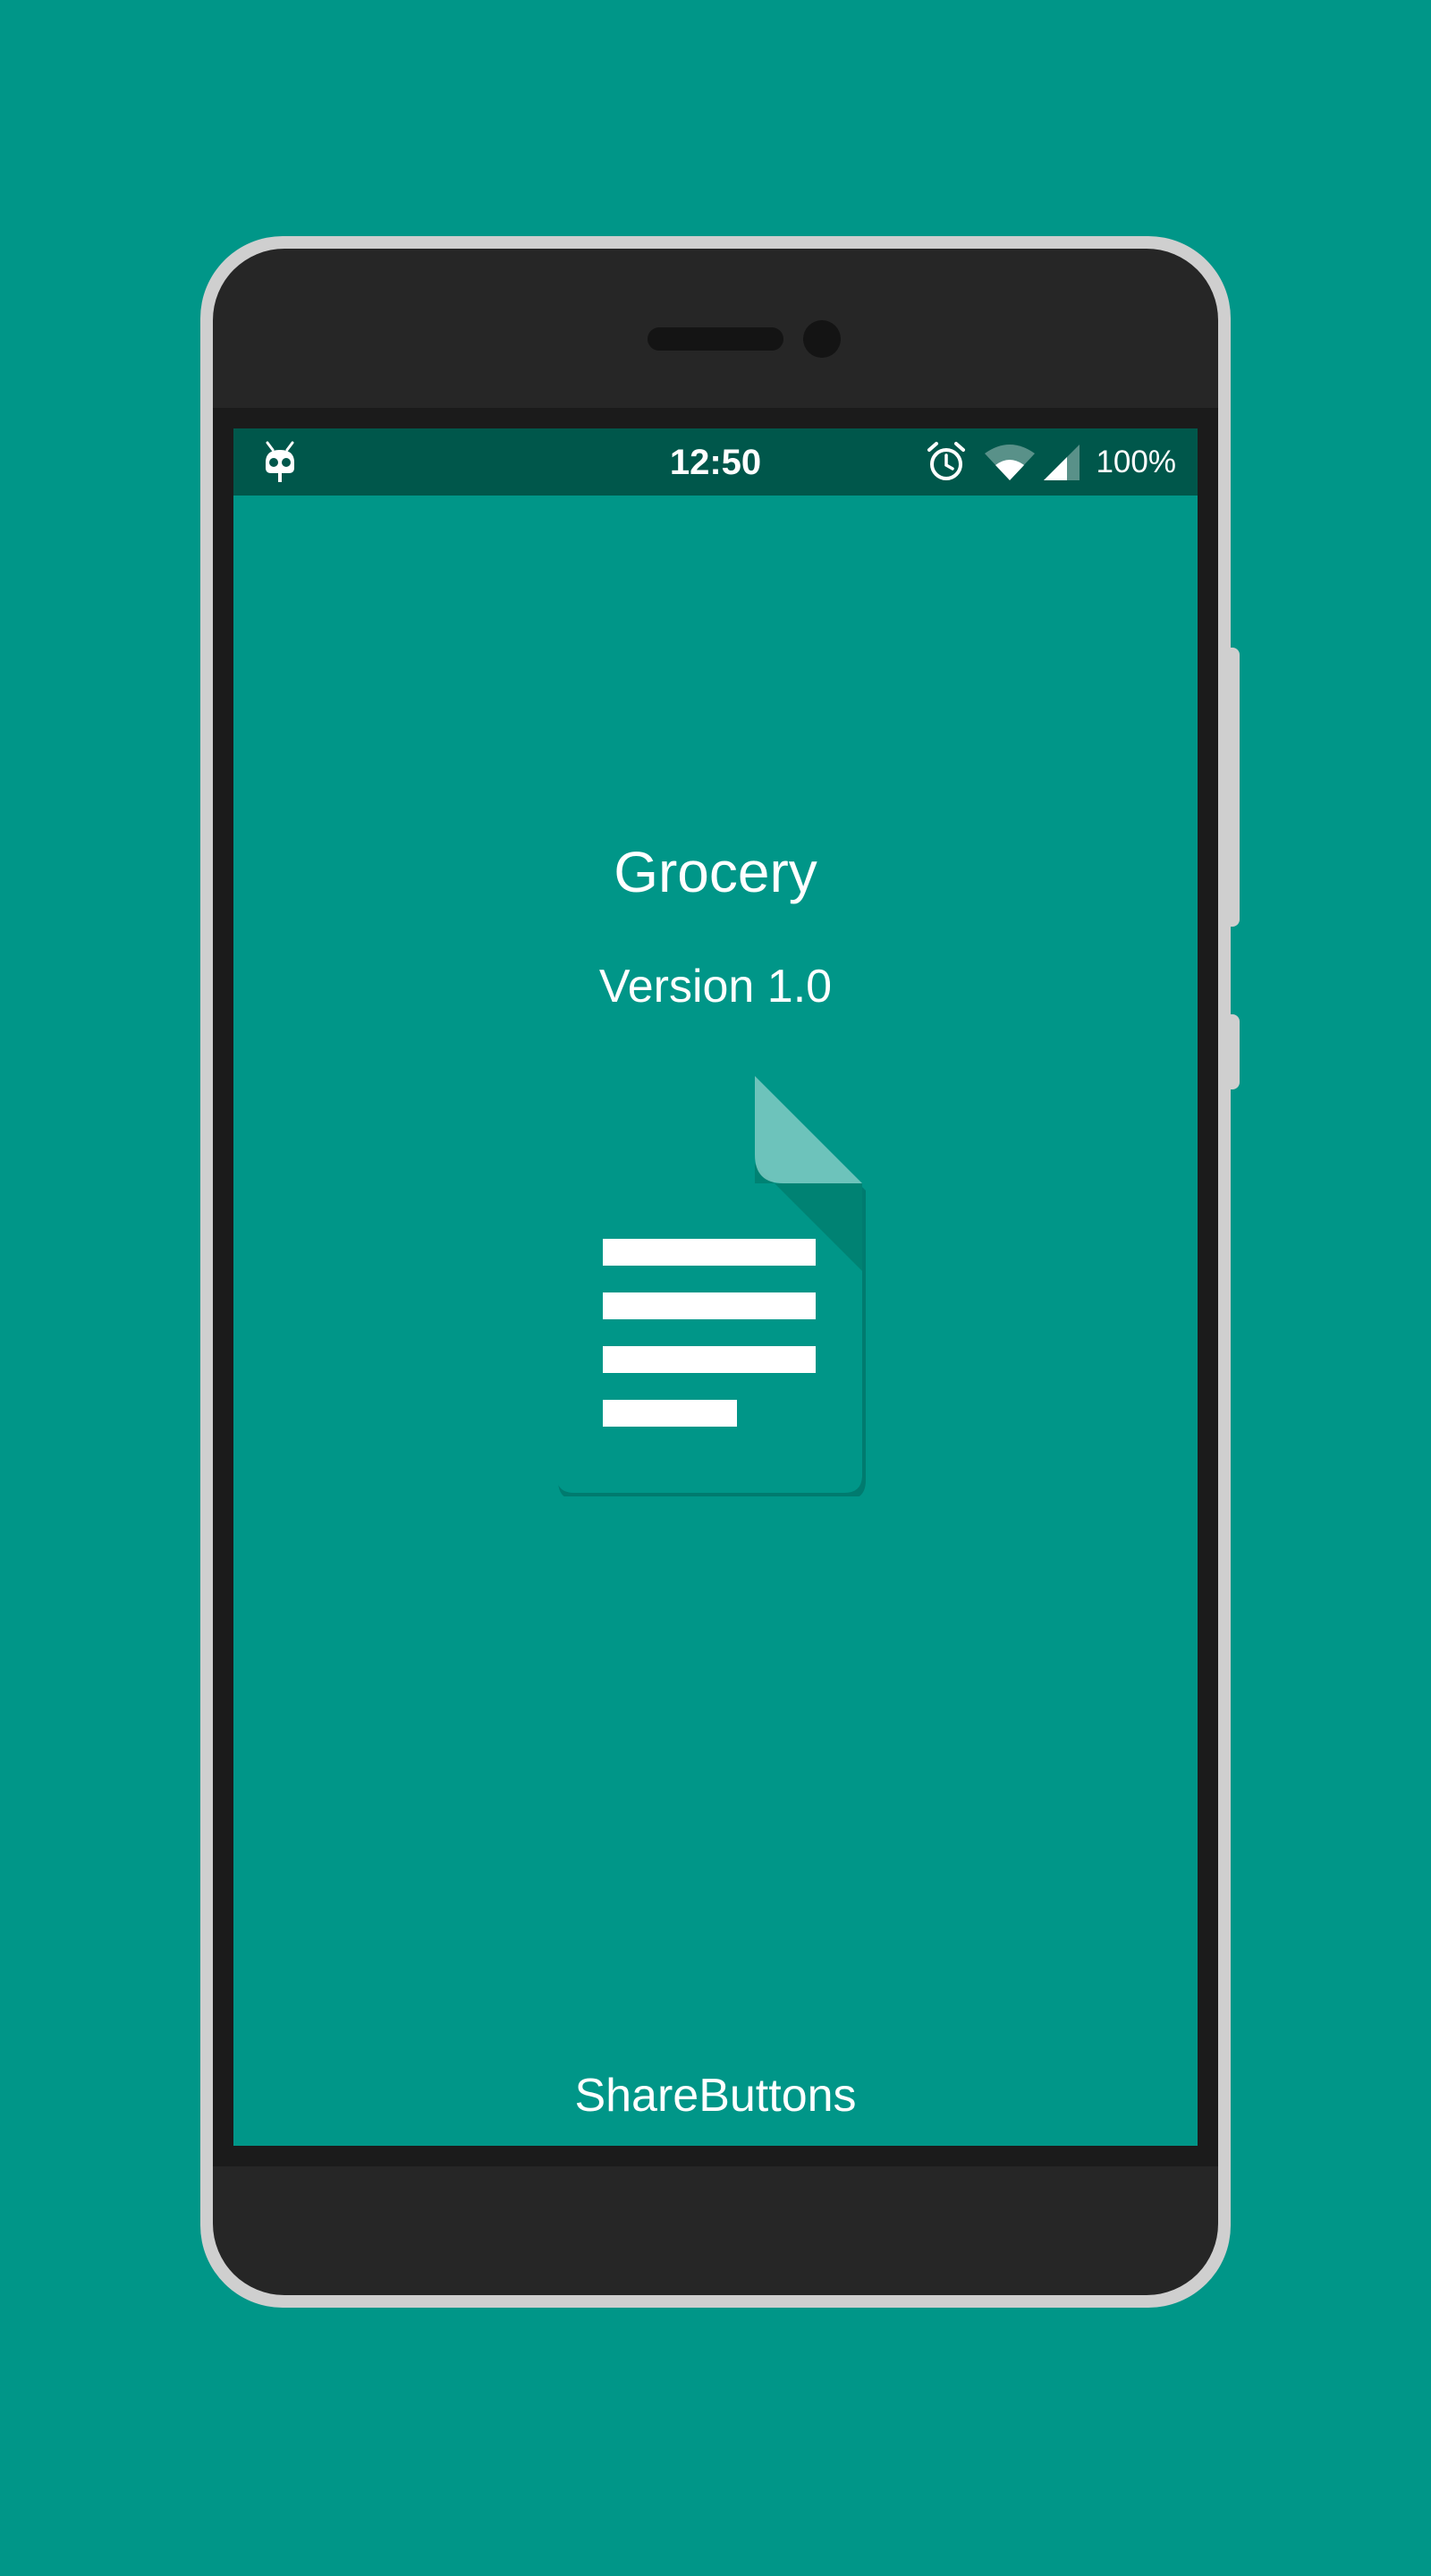 This screenshot has width=1431, height=2576. What do you see at coordinates (1010, 462) in the screenshot?
I see `wifi-icon` at bounding box center [1010, 462].